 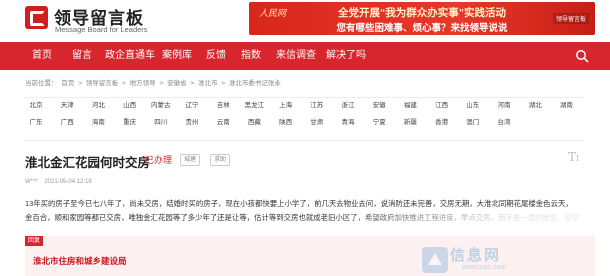 What do you see at coordinates (161, 123) in the screenshot?
I see `region-link: 四川` at bounding box center [161, 123].